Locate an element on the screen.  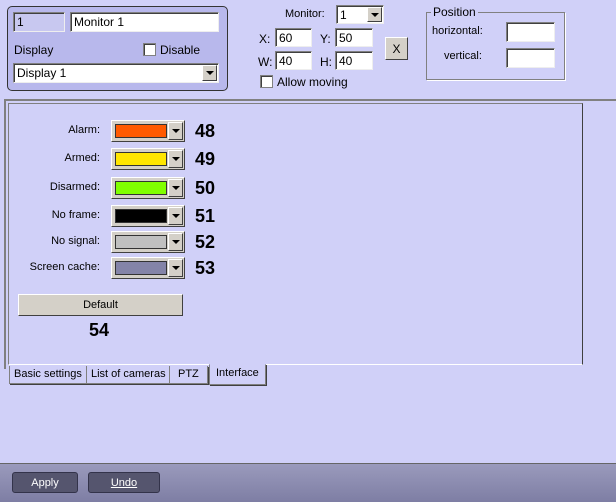
y-input: 50 is located at coordinates (354, 37).